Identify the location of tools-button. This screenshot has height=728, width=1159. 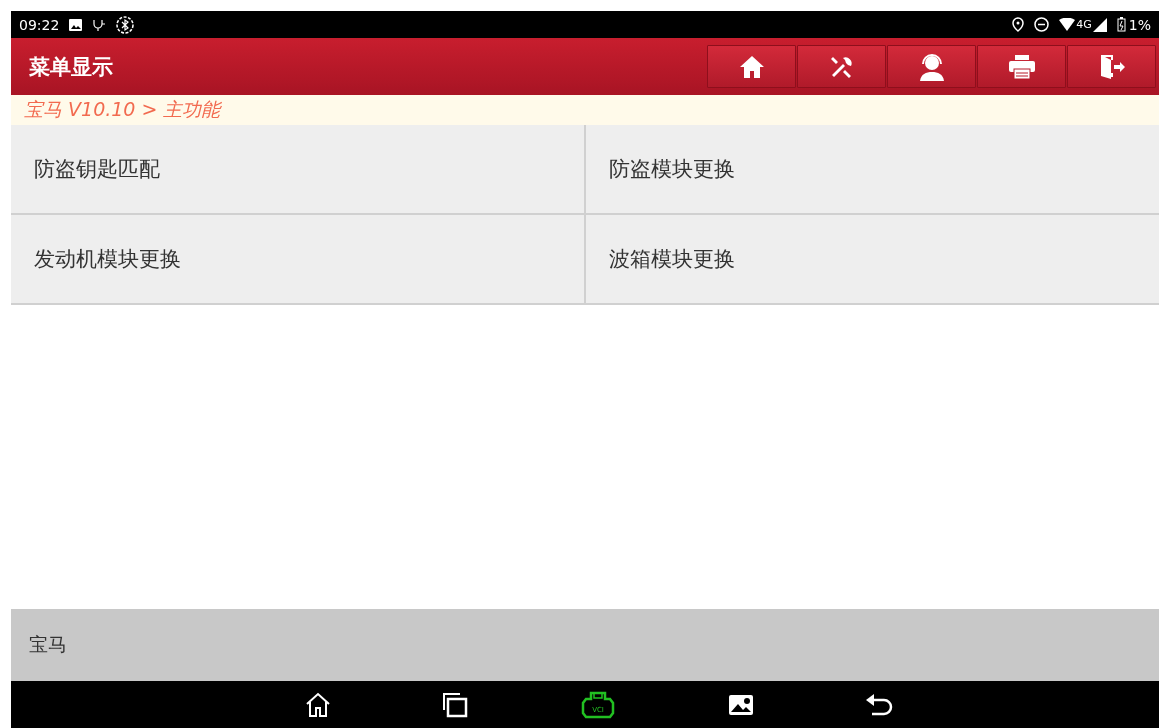
(841, 66).